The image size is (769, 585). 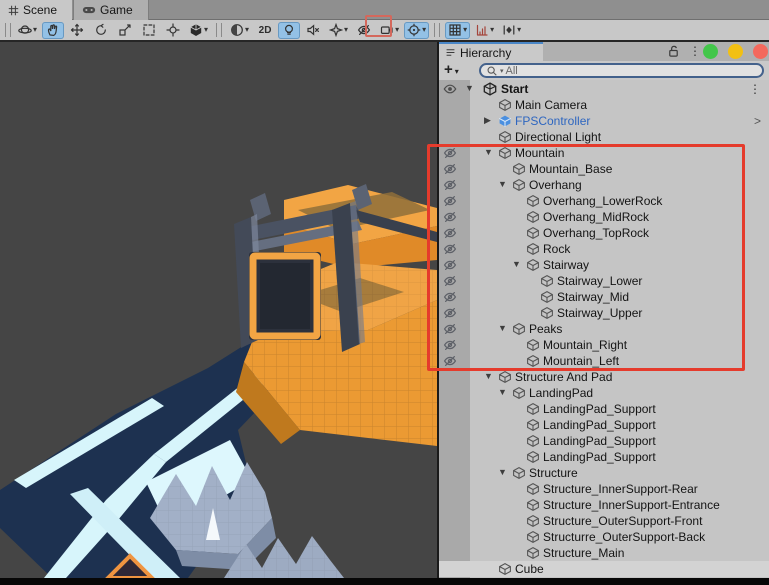 I want to click on hierarchy-row-overhang-toprock: Overhang_TopRock, so click(x=604, y=233).